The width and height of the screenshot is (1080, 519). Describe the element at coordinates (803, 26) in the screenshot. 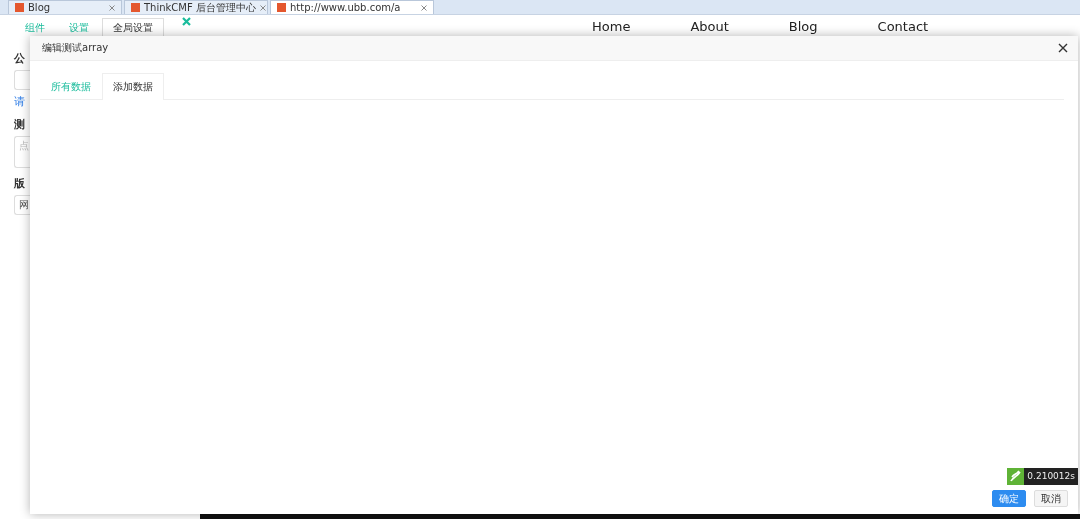

I see `nav-link: Blog` at that location.